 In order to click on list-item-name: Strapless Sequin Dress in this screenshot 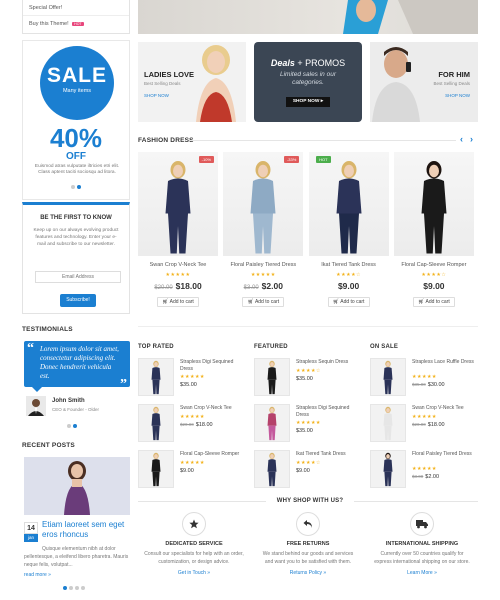, I will do `click(329, 362)`.